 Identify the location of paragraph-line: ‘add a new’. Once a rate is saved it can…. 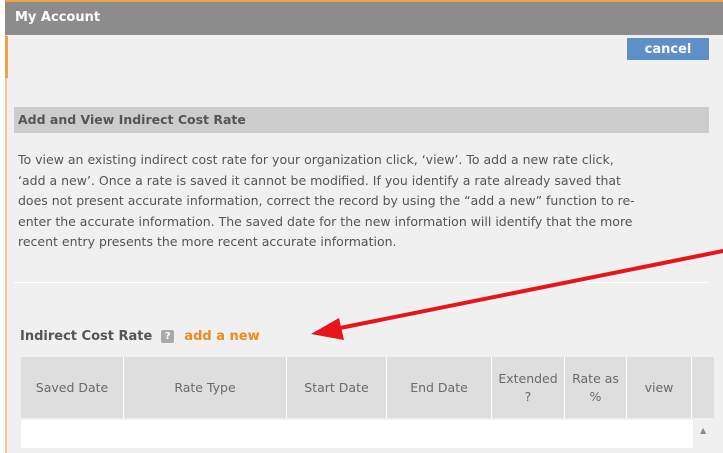
(319, 180).